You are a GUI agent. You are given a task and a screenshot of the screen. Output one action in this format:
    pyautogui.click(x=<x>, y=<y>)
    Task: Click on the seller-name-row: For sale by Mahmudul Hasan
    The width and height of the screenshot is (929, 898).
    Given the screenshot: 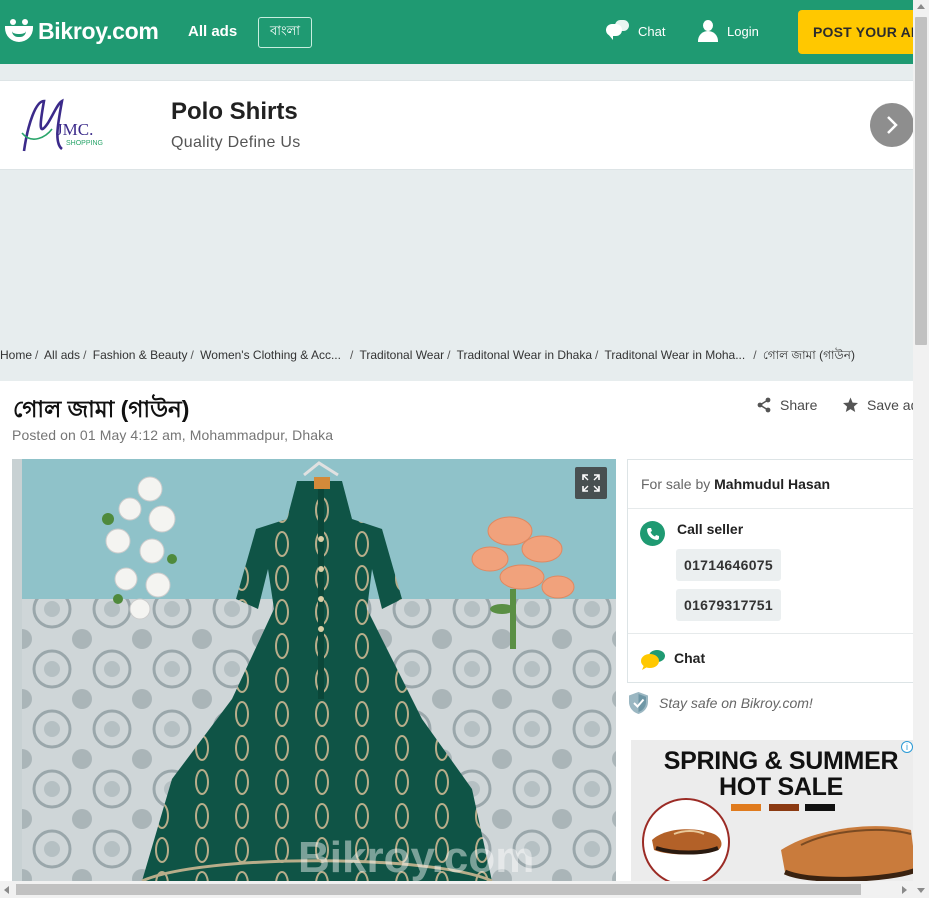 What is the action you would take?
    pyautogui.click(x=772, y=484)
    